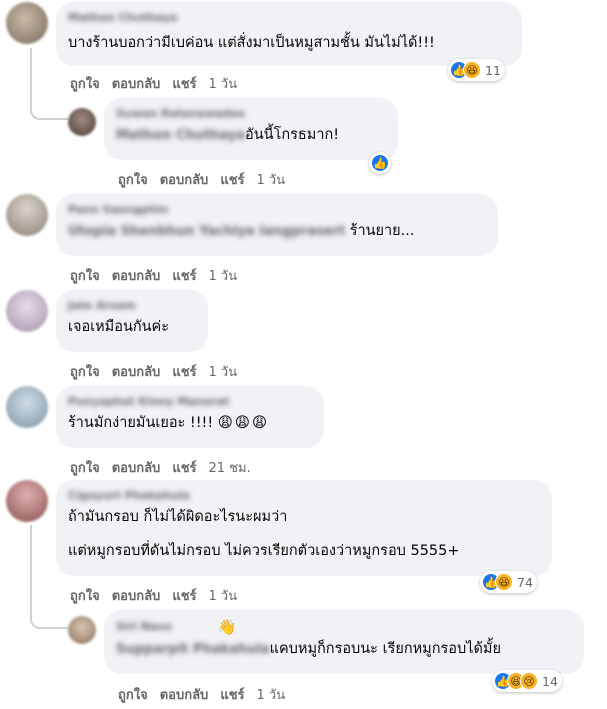  What do you see at coordinates (304, 496) in the screenshot?
I see `commenter-name: Cigoyurt Phakahula` at bounding box center [304, 496].